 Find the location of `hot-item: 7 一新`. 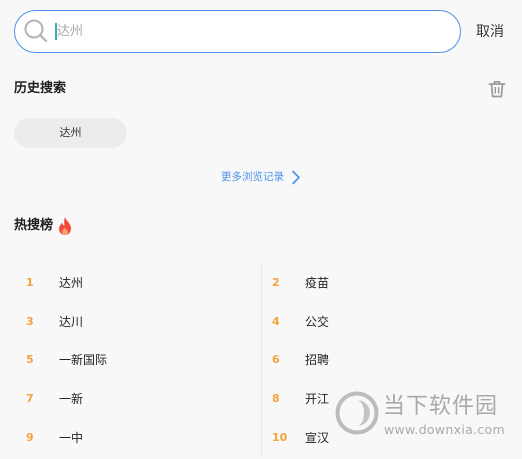

hot-item: 7 一新 is located at coordinates (130, 398).